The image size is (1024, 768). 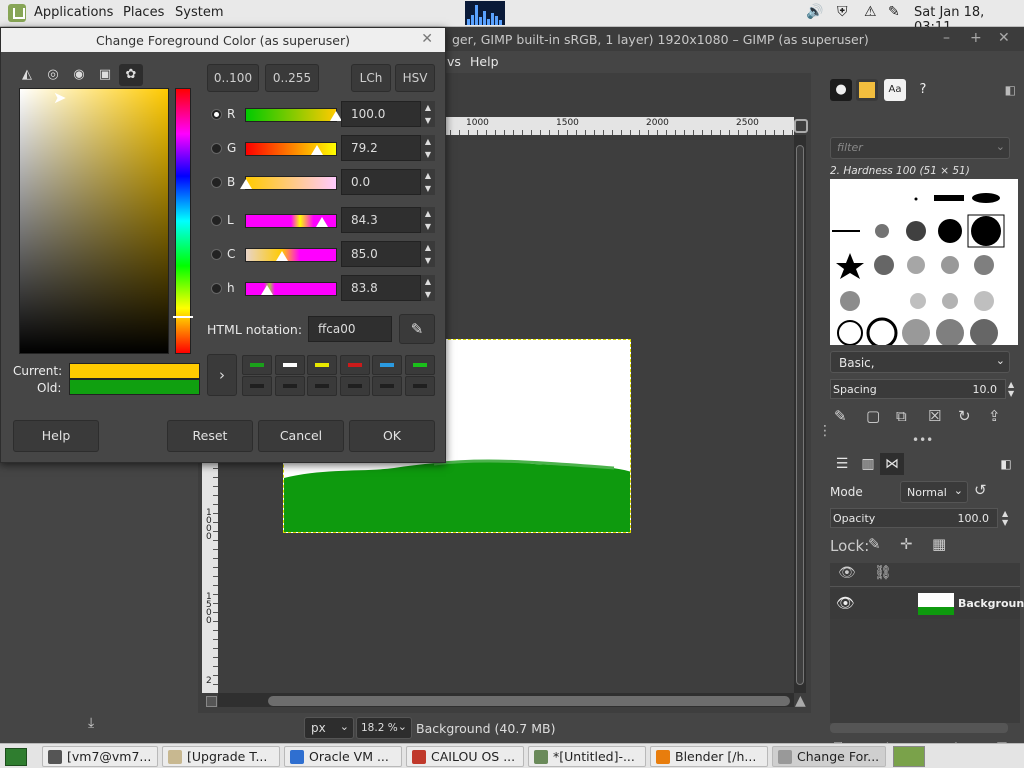 What do you see at coordinates (991, 603) in the screenshot?
I see `layer-name: Background` at bounding box center [991, 603].